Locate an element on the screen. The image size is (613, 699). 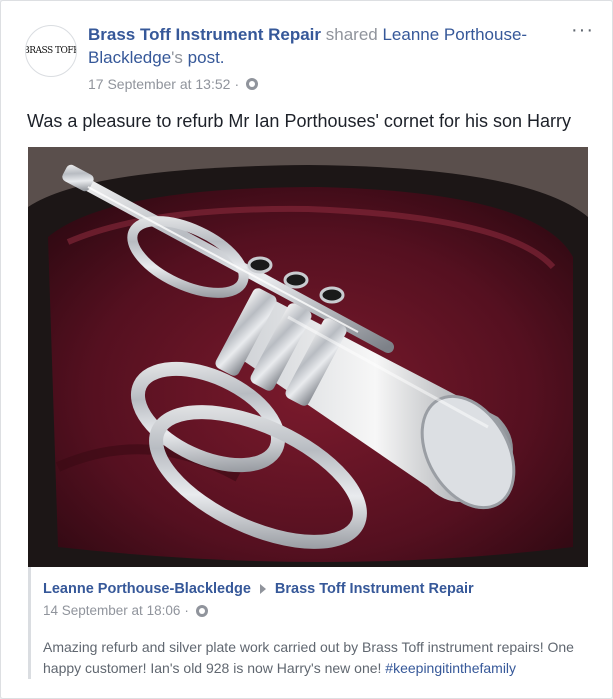
original-author-link: Leanne Porthouse-Blackledge is located at coordinates (147, 589).